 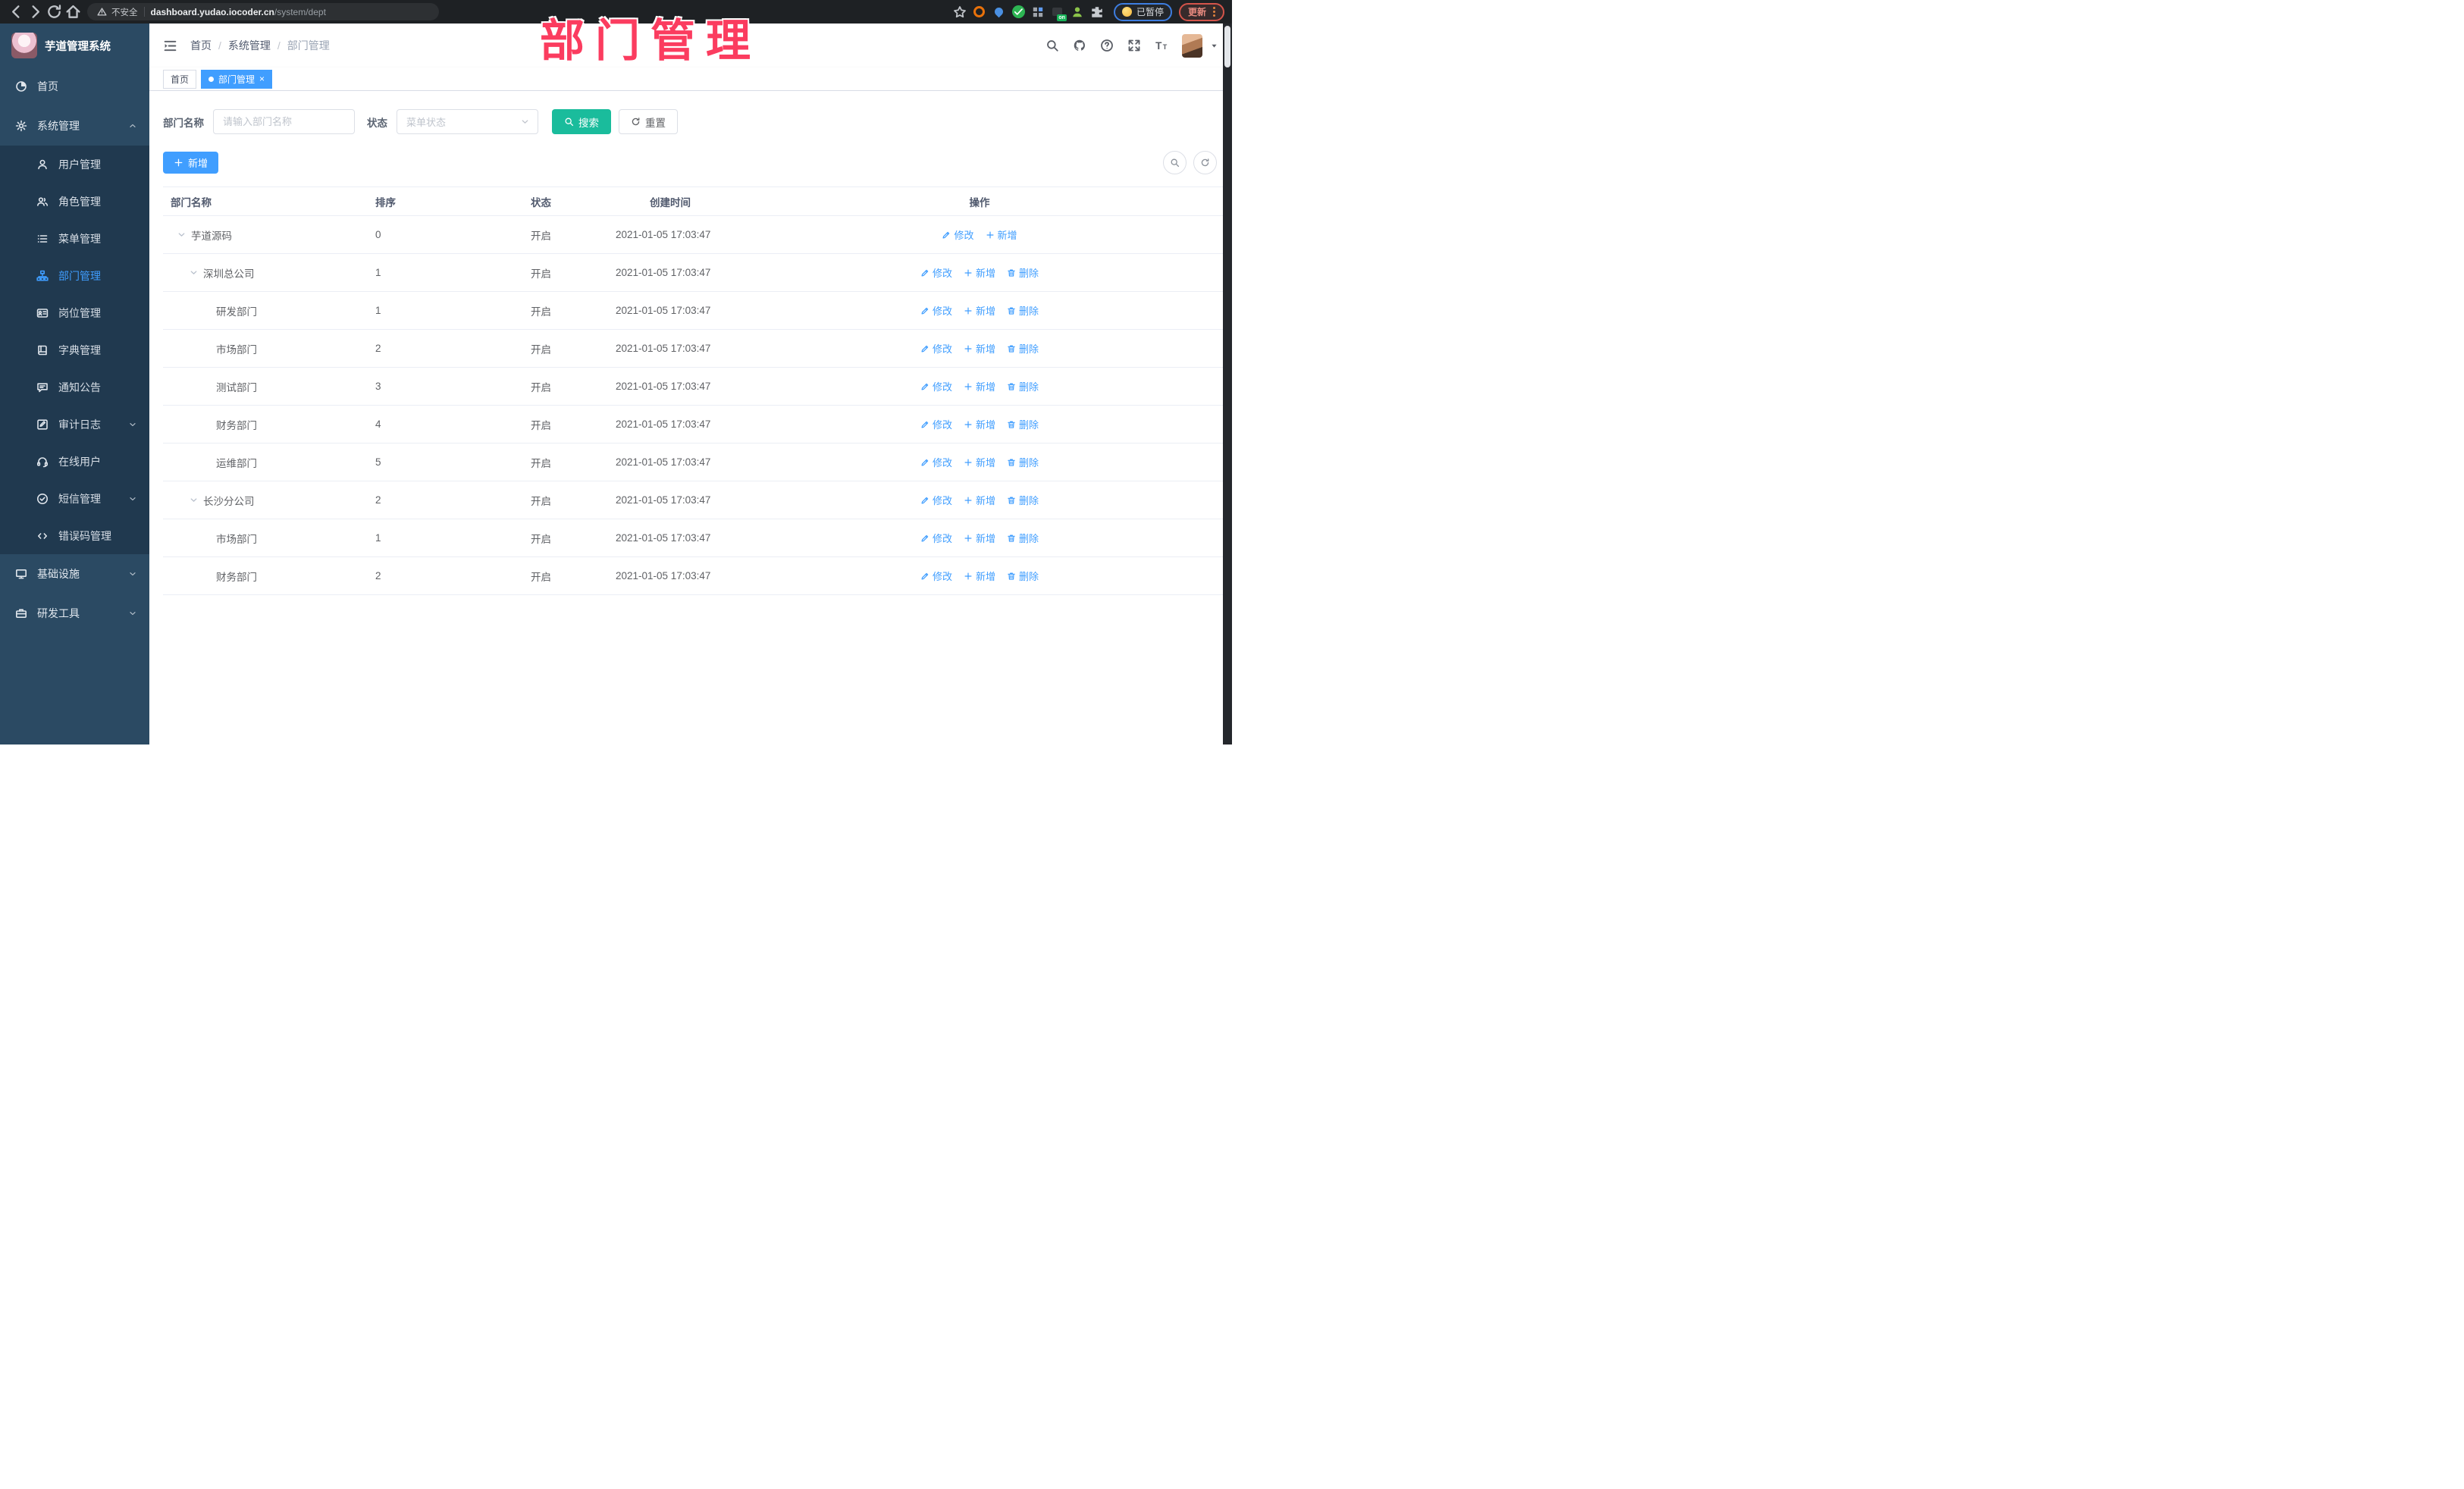 What do you see at coordinates (1077, 12) in the screenshot?
I see `ext-user-icon` at bounding box center [1077, 12].